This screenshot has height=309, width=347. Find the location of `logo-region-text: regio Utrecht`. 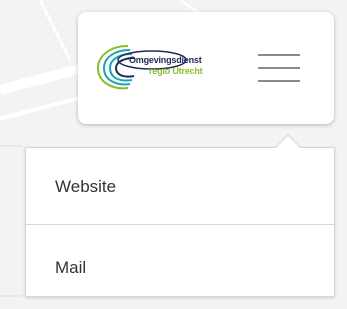

logo-region-text: regio Utrecht is located at coordinates (176, 71).